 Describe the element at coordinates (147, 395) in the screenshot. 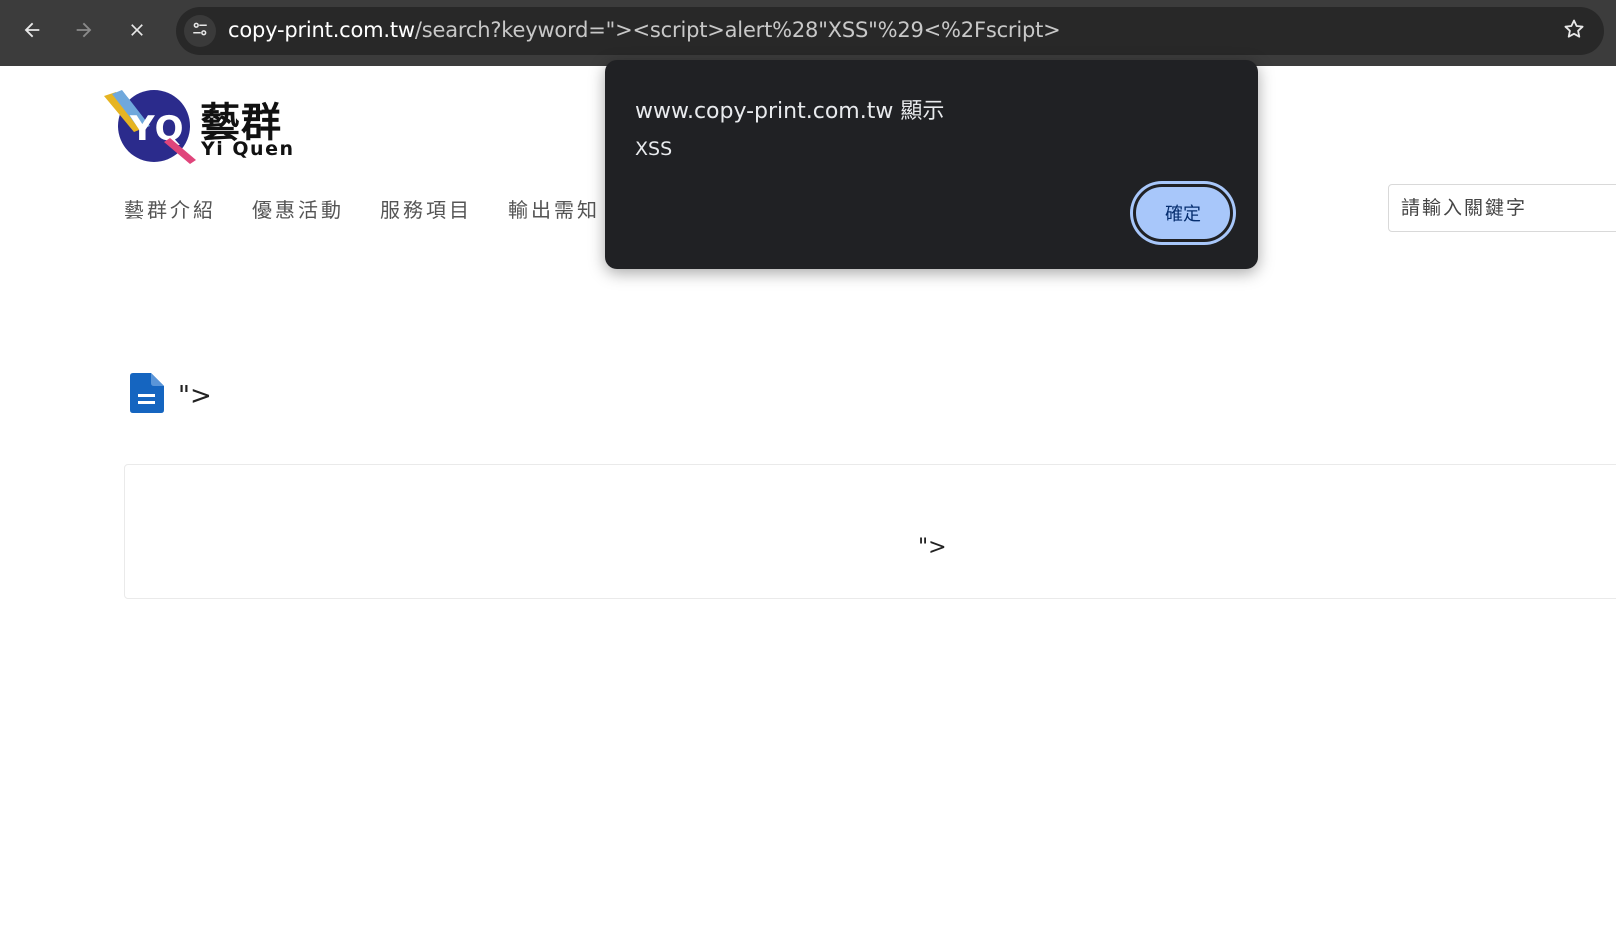

I see `document-icon` at that location.